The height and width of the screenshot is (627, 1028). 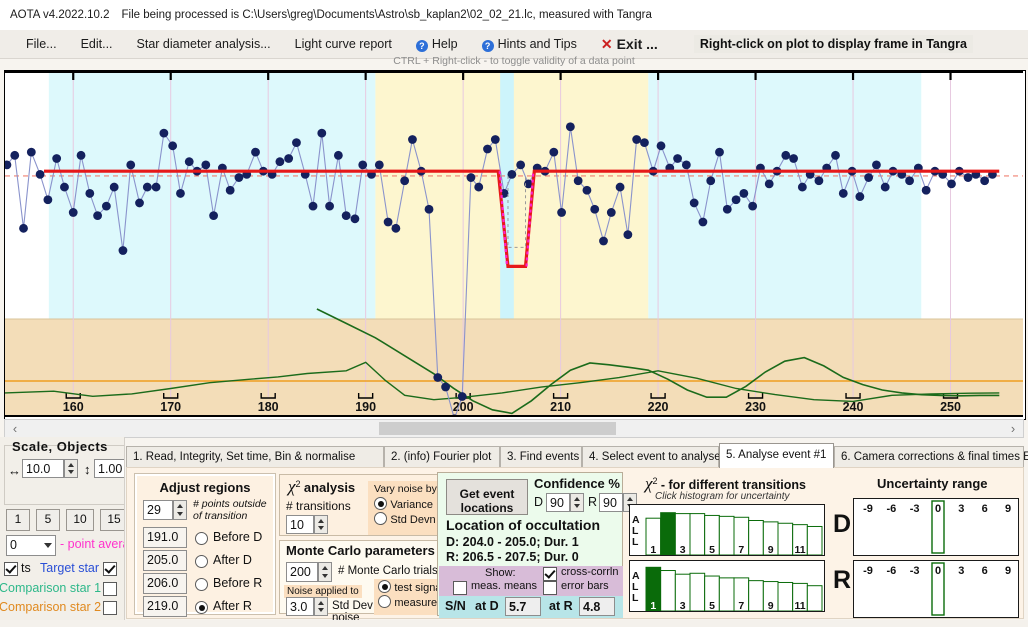 What do you see at coordinates (300, 606) in the screenshot?
I see `std-dev-limit-input: 3.0` at bounding box center [300, 606].